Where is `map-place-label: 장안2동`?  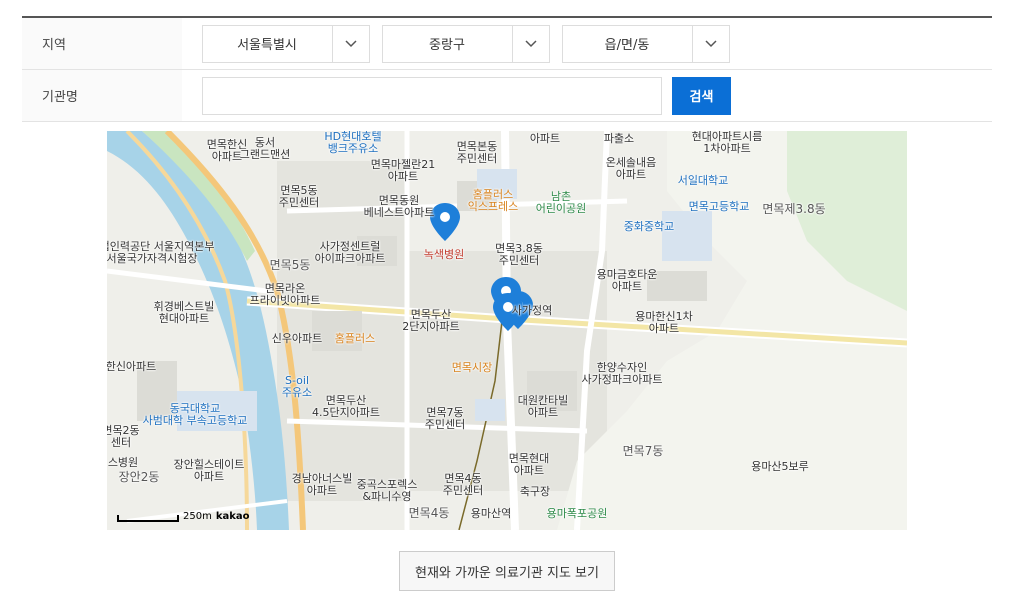
map-place-label: 장안2동 is located at coordinates (139, 477).